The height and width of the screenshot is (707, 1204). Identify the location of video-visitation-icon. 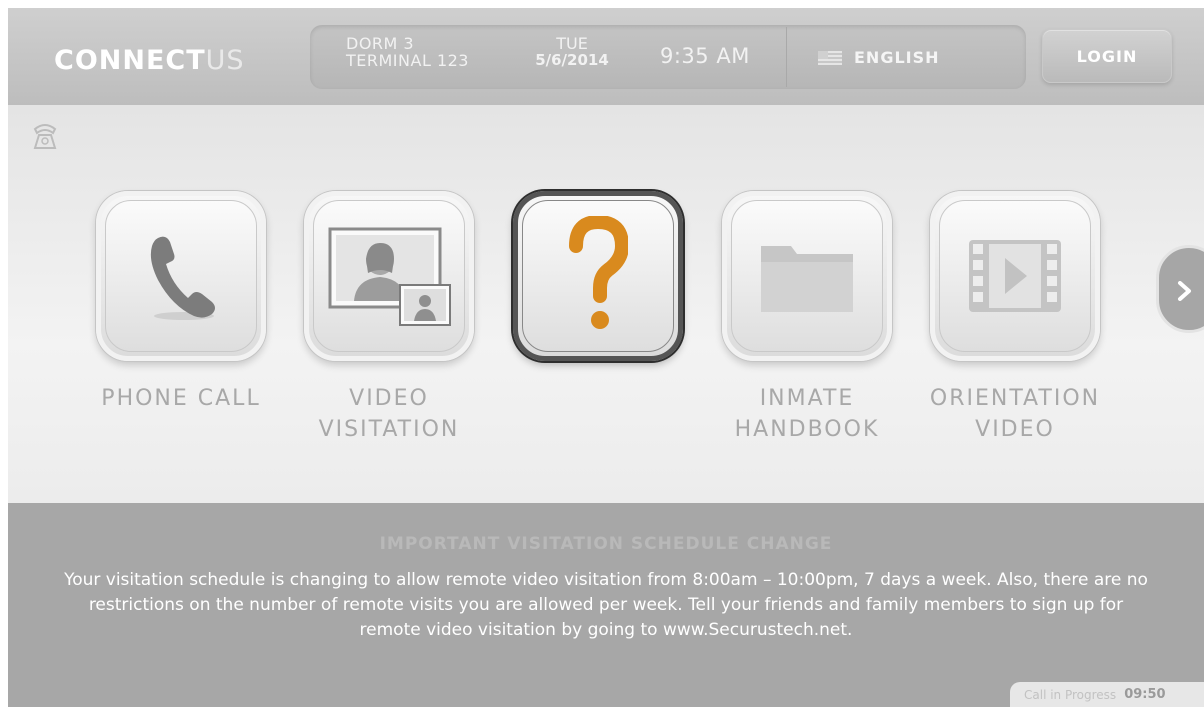
(389, 276).